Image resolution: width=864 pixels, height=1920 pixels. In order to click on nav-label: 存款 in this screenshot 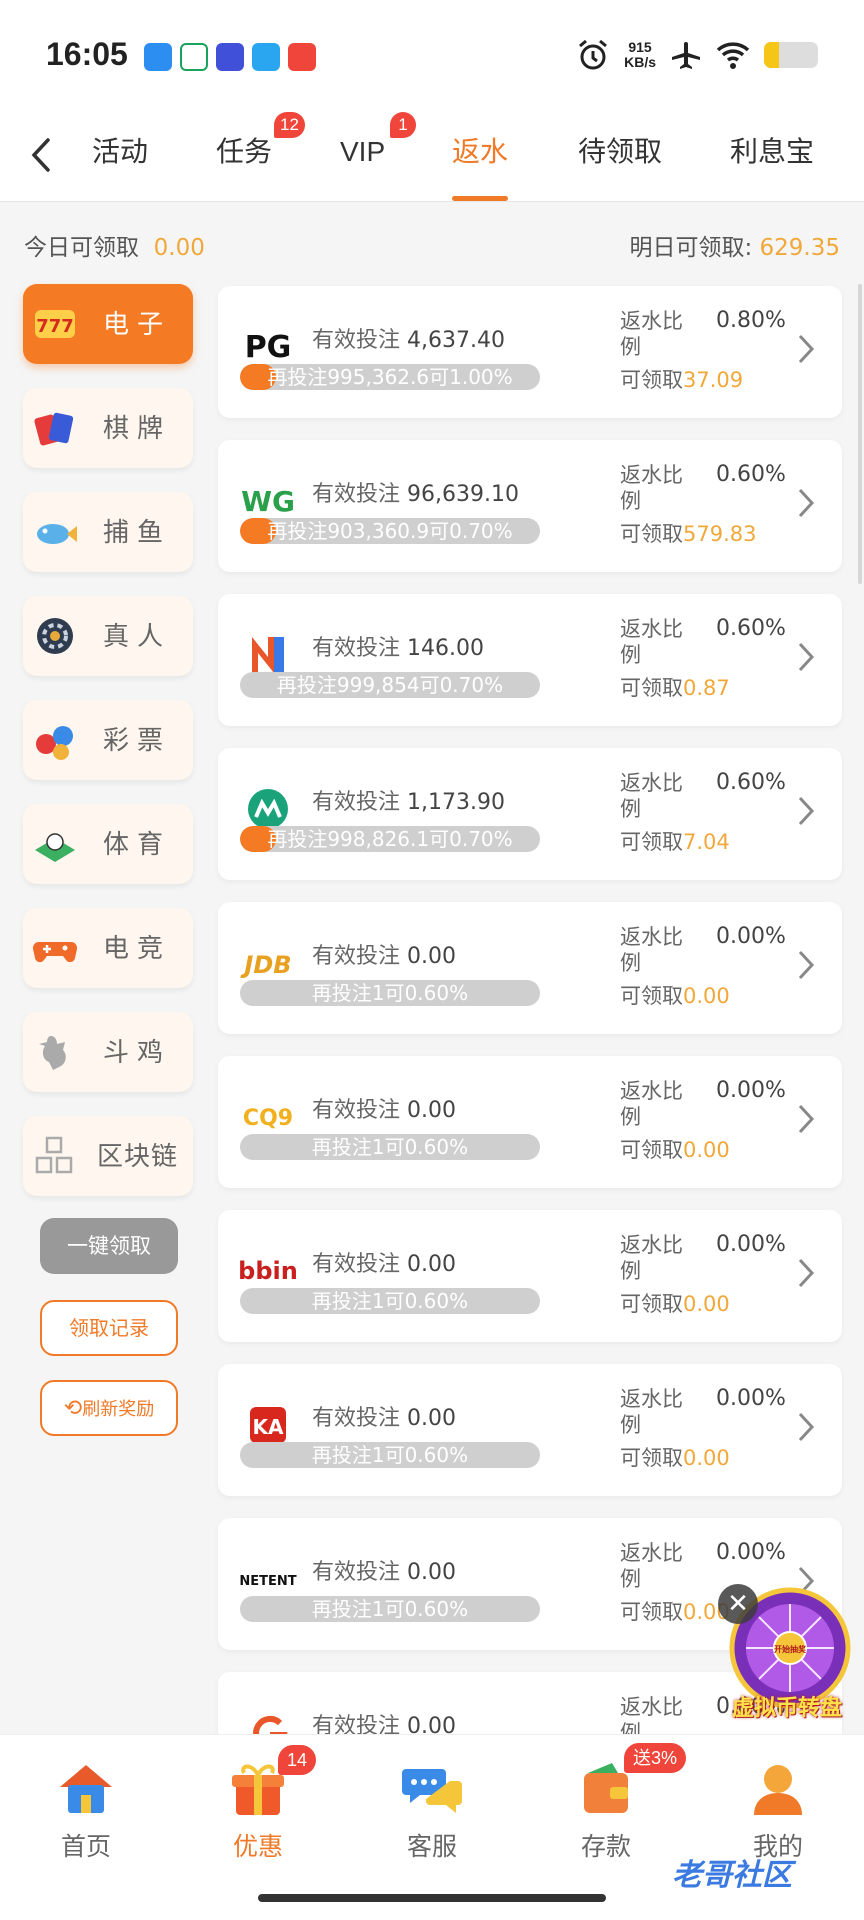, I will do `click(605, 1846)`.